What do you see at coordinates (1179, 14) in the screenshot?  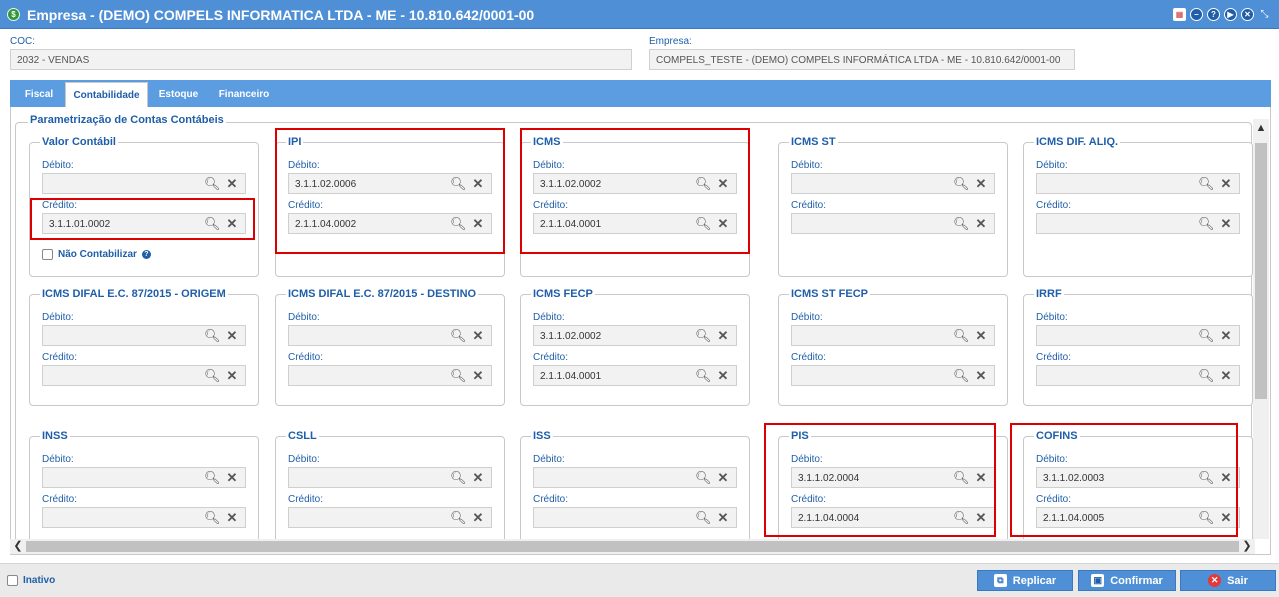 I see `calendar-icon: ▦` at bounding box center [1179, 14].